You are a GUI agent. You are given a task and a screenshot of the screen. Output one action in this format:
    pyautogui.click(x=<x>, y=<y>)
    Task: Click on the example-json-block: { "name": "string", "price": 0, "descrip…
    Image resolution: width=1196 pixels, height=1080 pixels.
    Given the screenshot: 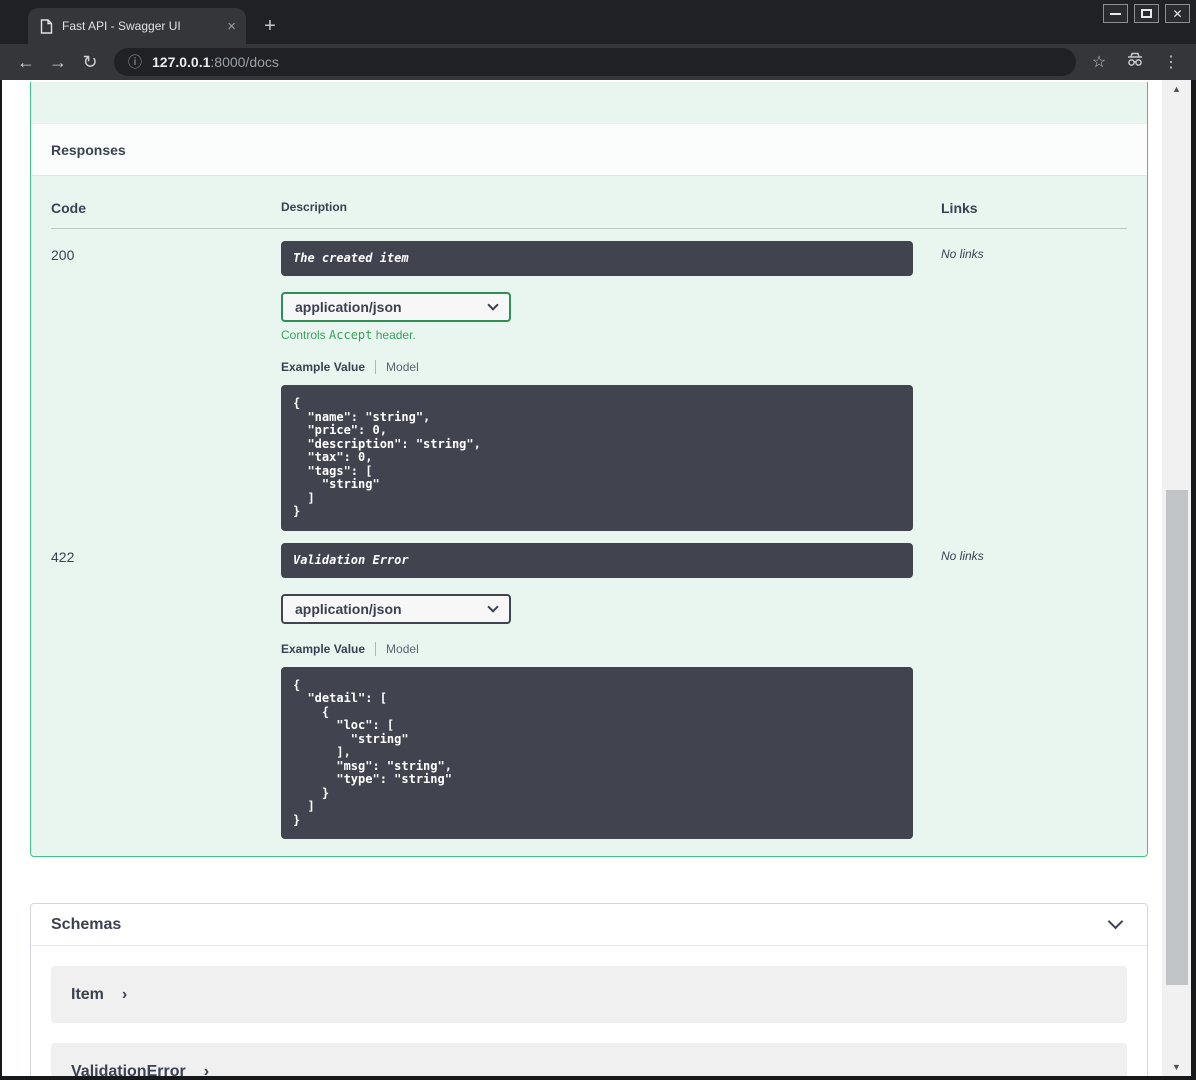 What is the action you would take?
    pyautogui.click(x=597, y=458)
    